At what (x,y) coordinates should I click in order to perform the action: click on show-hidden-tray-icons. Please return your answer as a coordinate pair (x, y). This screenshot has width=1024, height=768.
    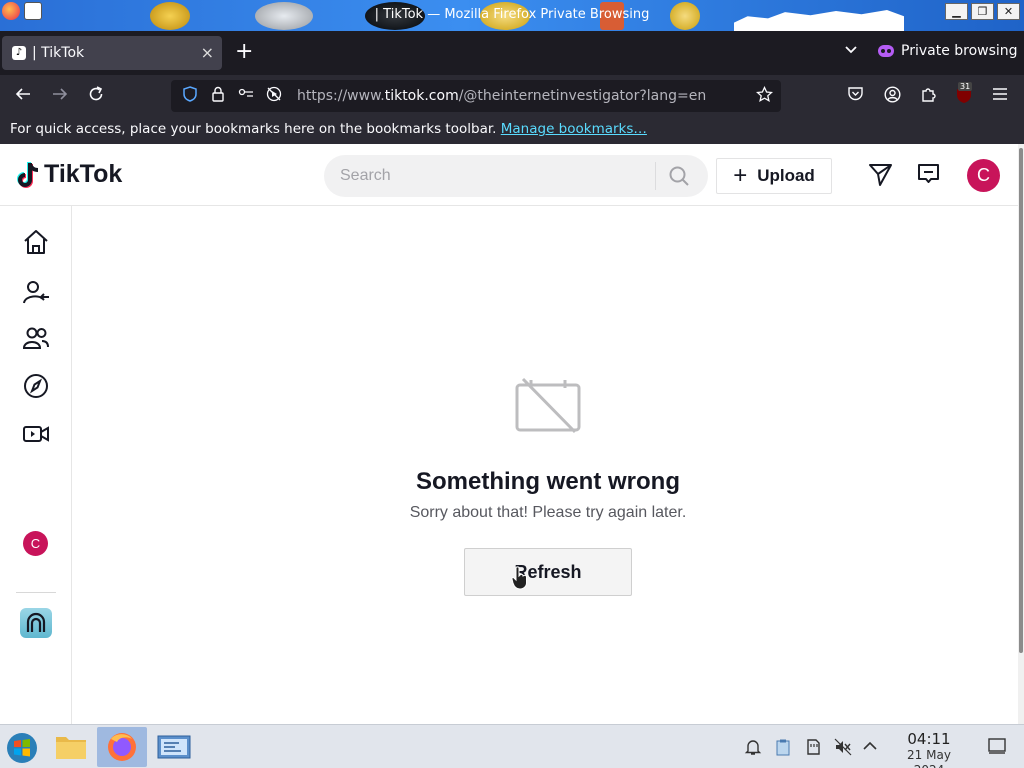
    Looking at the image, I should click on (870, 748).